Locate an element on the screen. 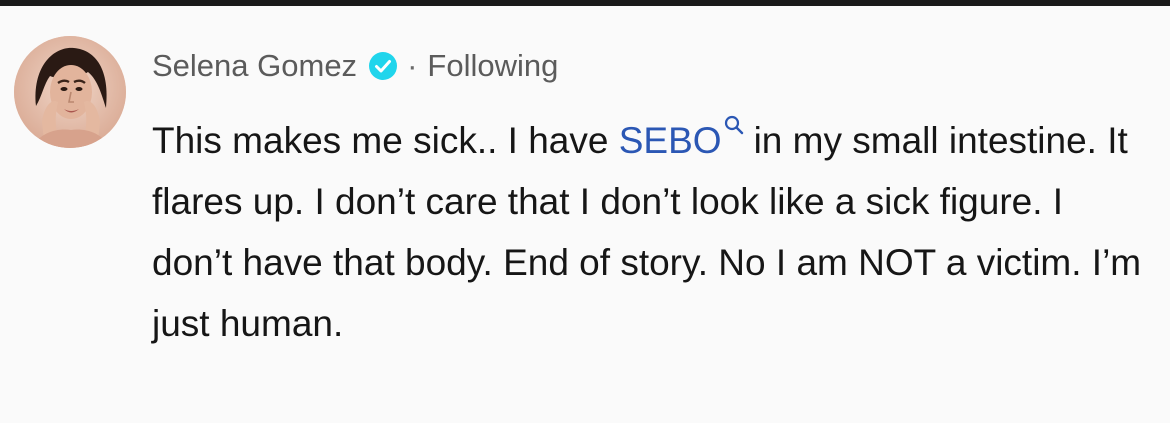 The image size is (1170, 423). search-icon is located at coordinates (734, 126).